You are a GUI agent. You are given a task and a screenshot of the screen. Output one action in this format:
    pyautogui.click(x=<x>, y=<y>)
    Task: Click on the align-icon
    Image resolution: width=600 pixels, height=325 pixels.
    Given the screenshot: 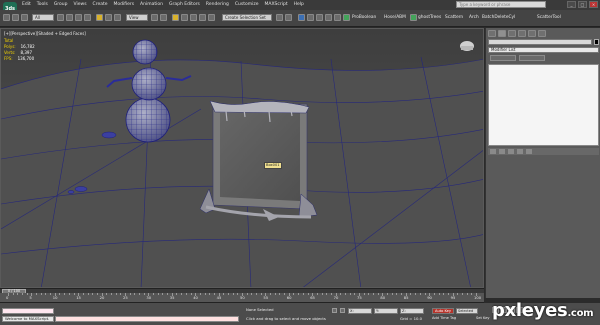 What is the action you would take?
    pyautogui.click(x=288, y=17)
    